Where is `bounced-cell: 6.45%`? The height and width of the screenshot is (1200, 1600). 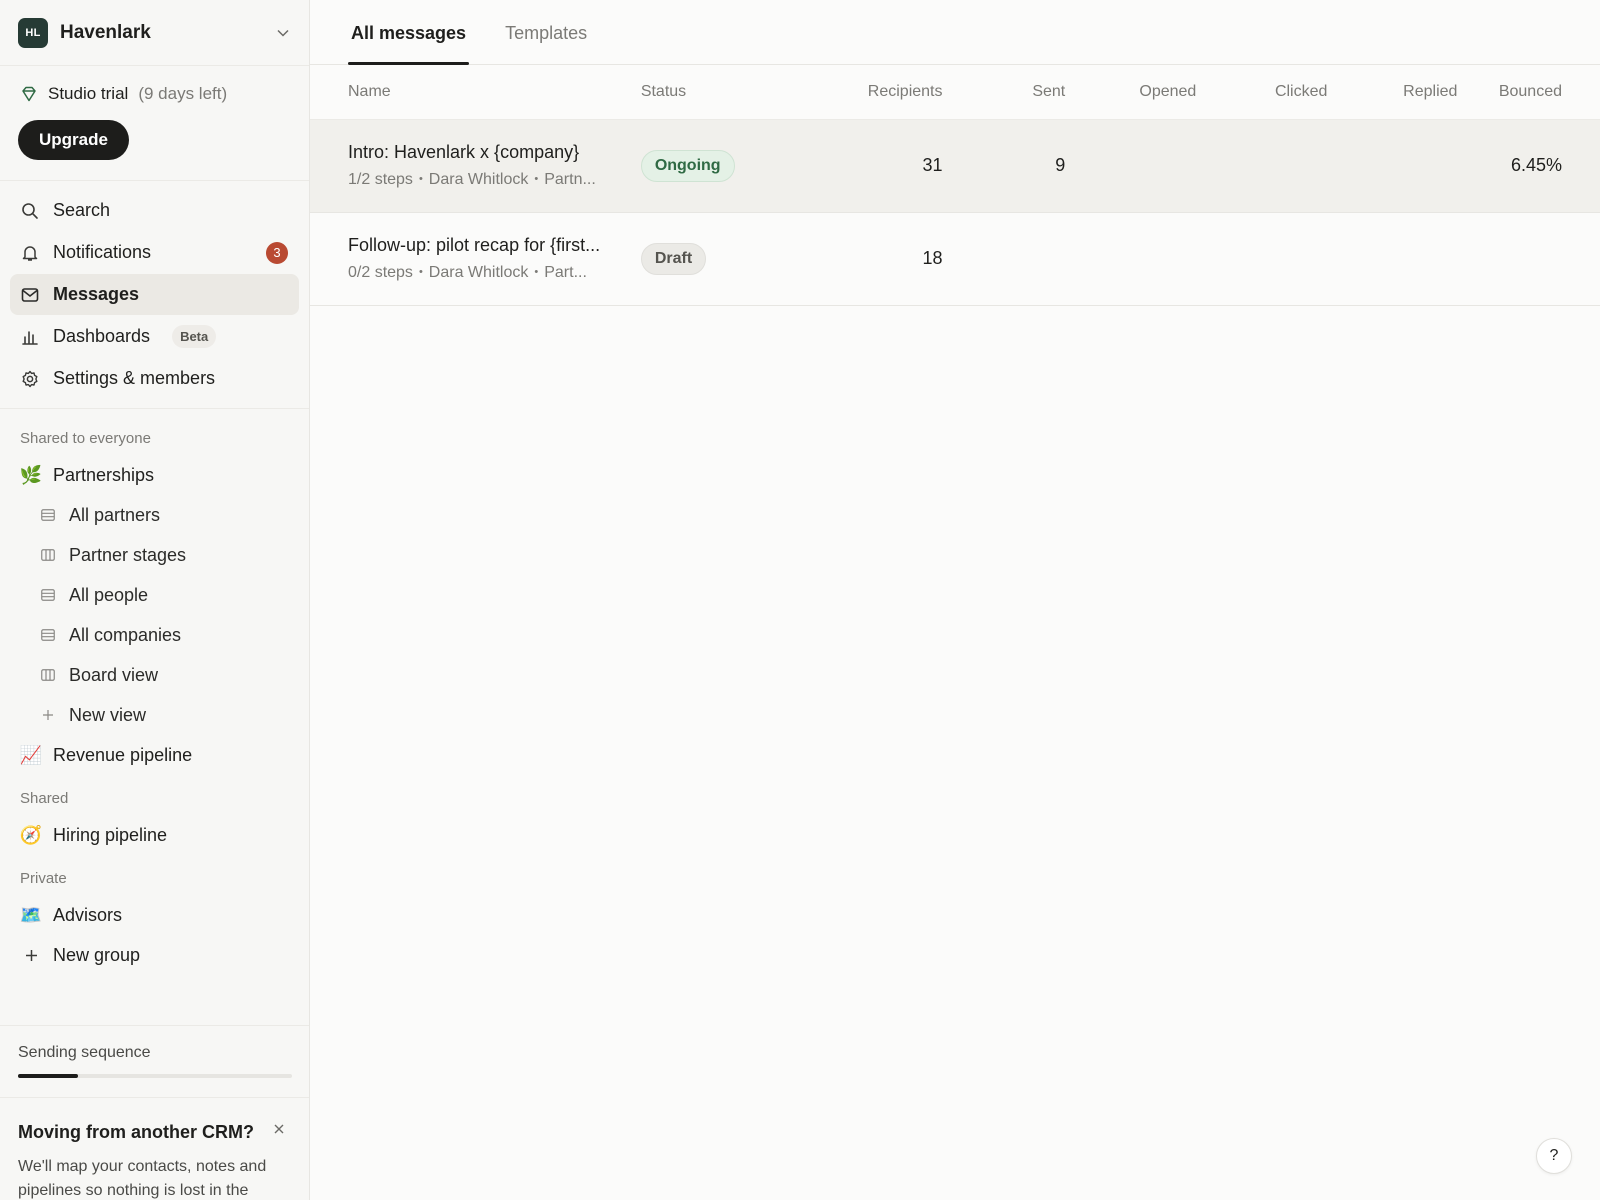 bounced-cell: 6.45% is located at coordinates (1536, 165).